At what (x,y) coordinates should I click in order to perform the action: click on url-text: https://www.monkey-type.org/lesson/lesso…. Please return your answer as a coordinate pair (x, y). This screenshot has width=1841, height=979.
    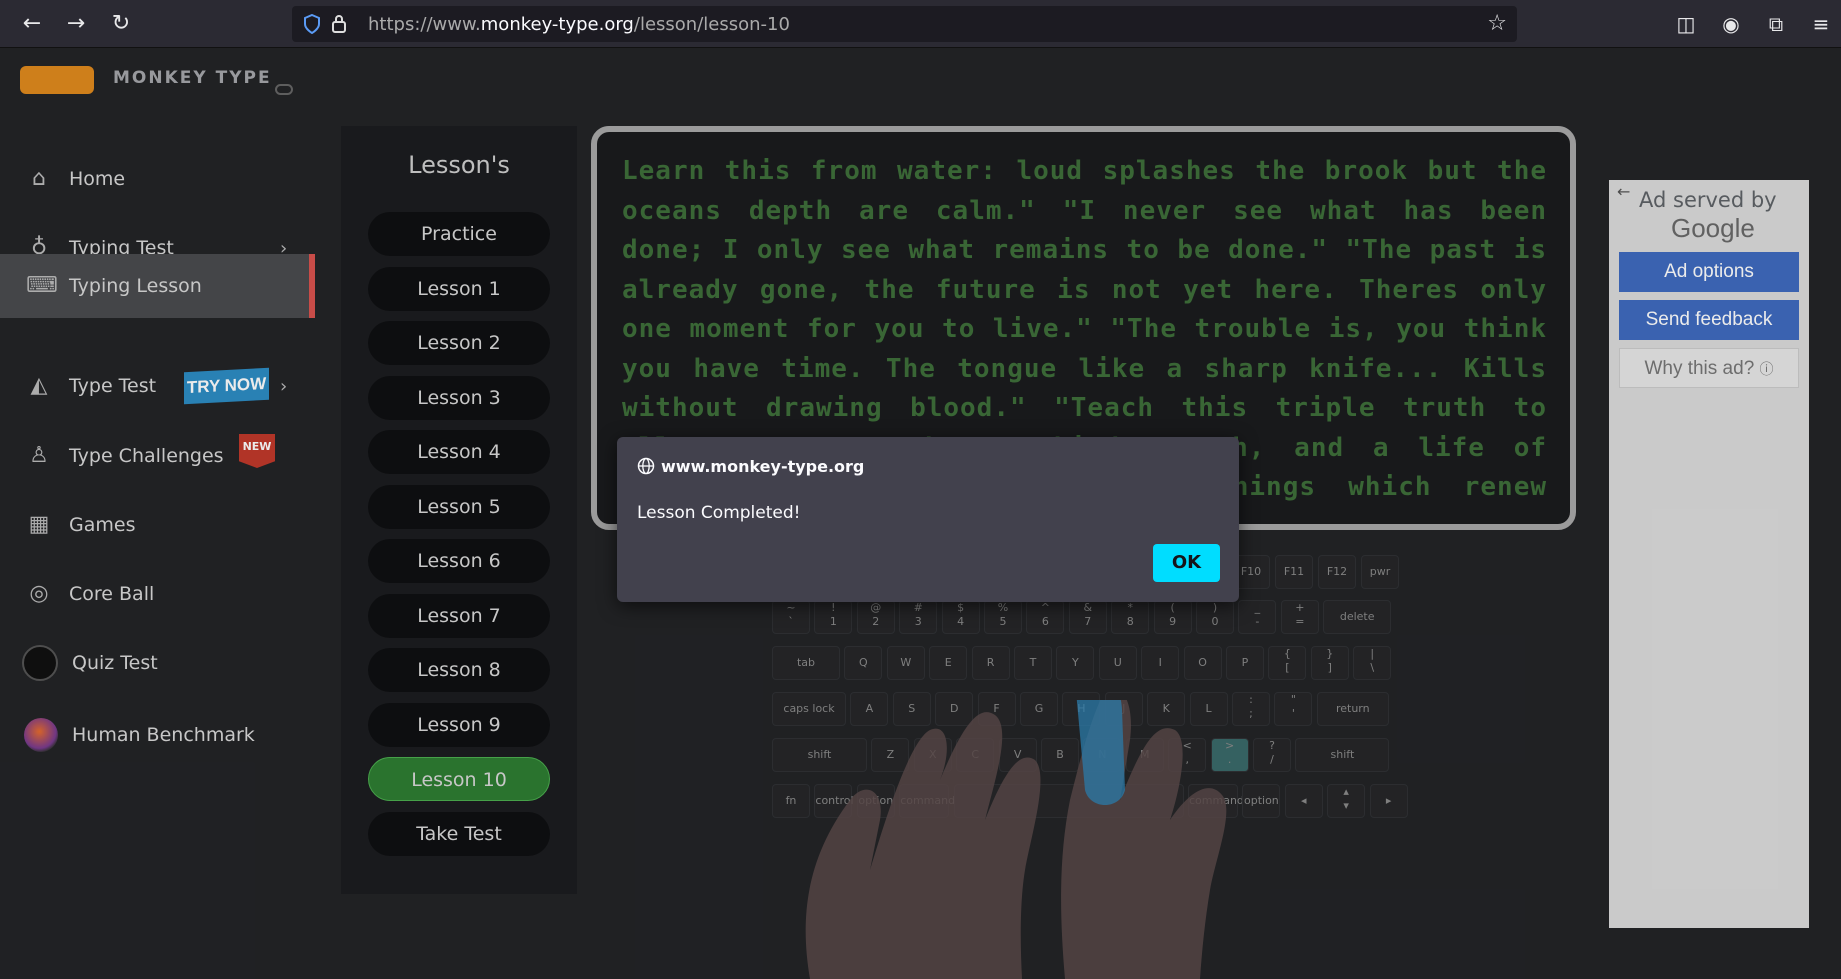
    Looking at the image, I should click on (579, 24).